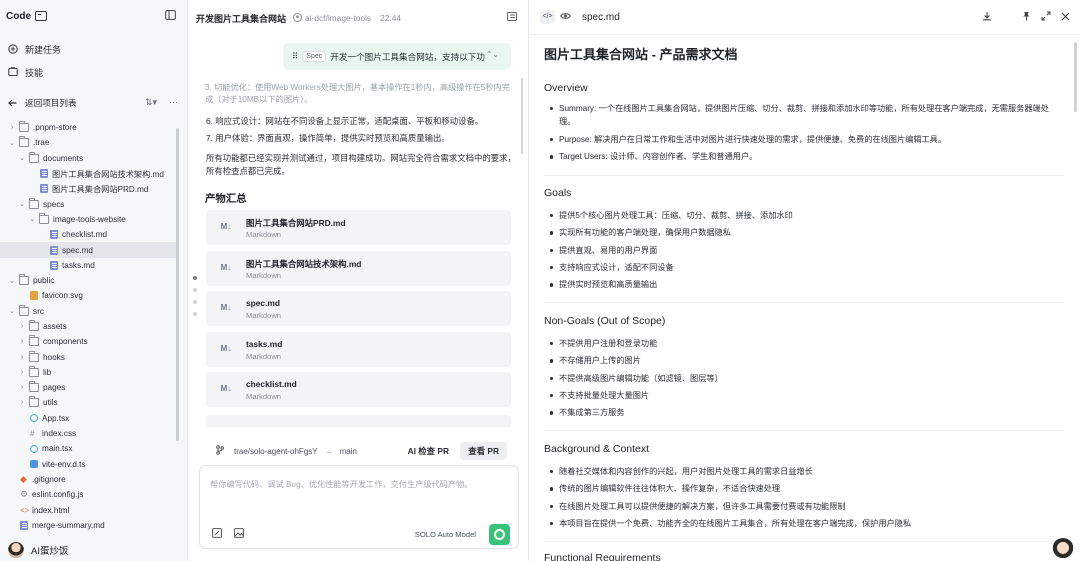  I want to click on sidebar-toggle-icon, so click(170, 15).